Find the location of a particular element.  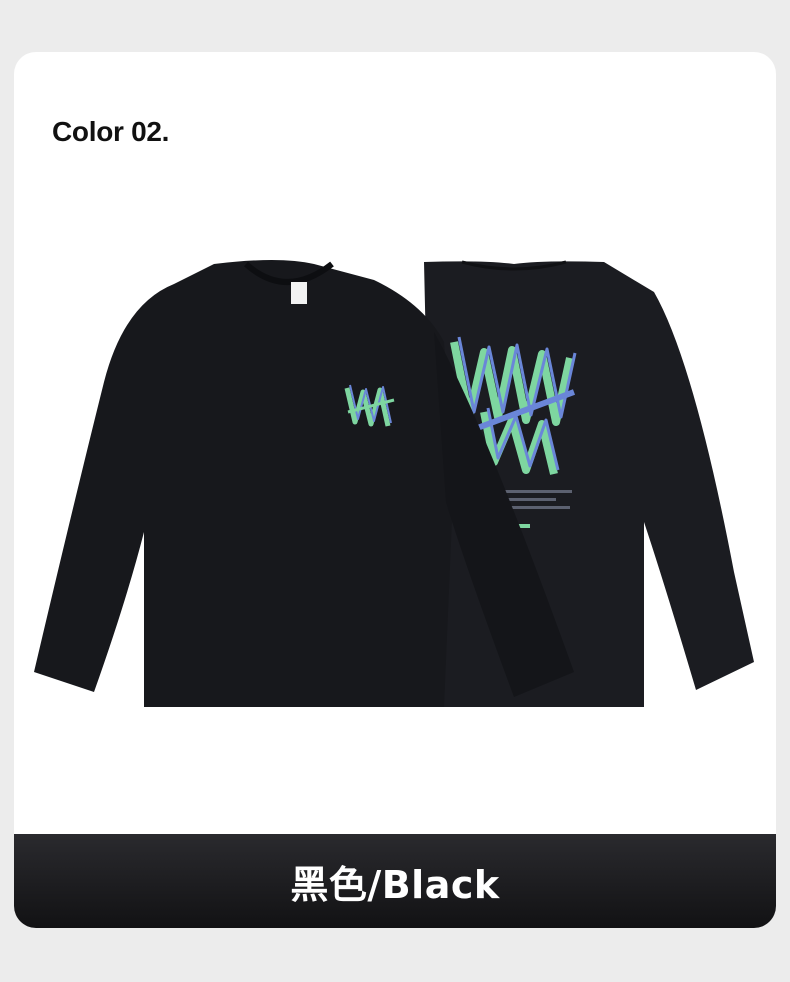

color-name-label: 黑色/Black is located at coordinates (395, 884).